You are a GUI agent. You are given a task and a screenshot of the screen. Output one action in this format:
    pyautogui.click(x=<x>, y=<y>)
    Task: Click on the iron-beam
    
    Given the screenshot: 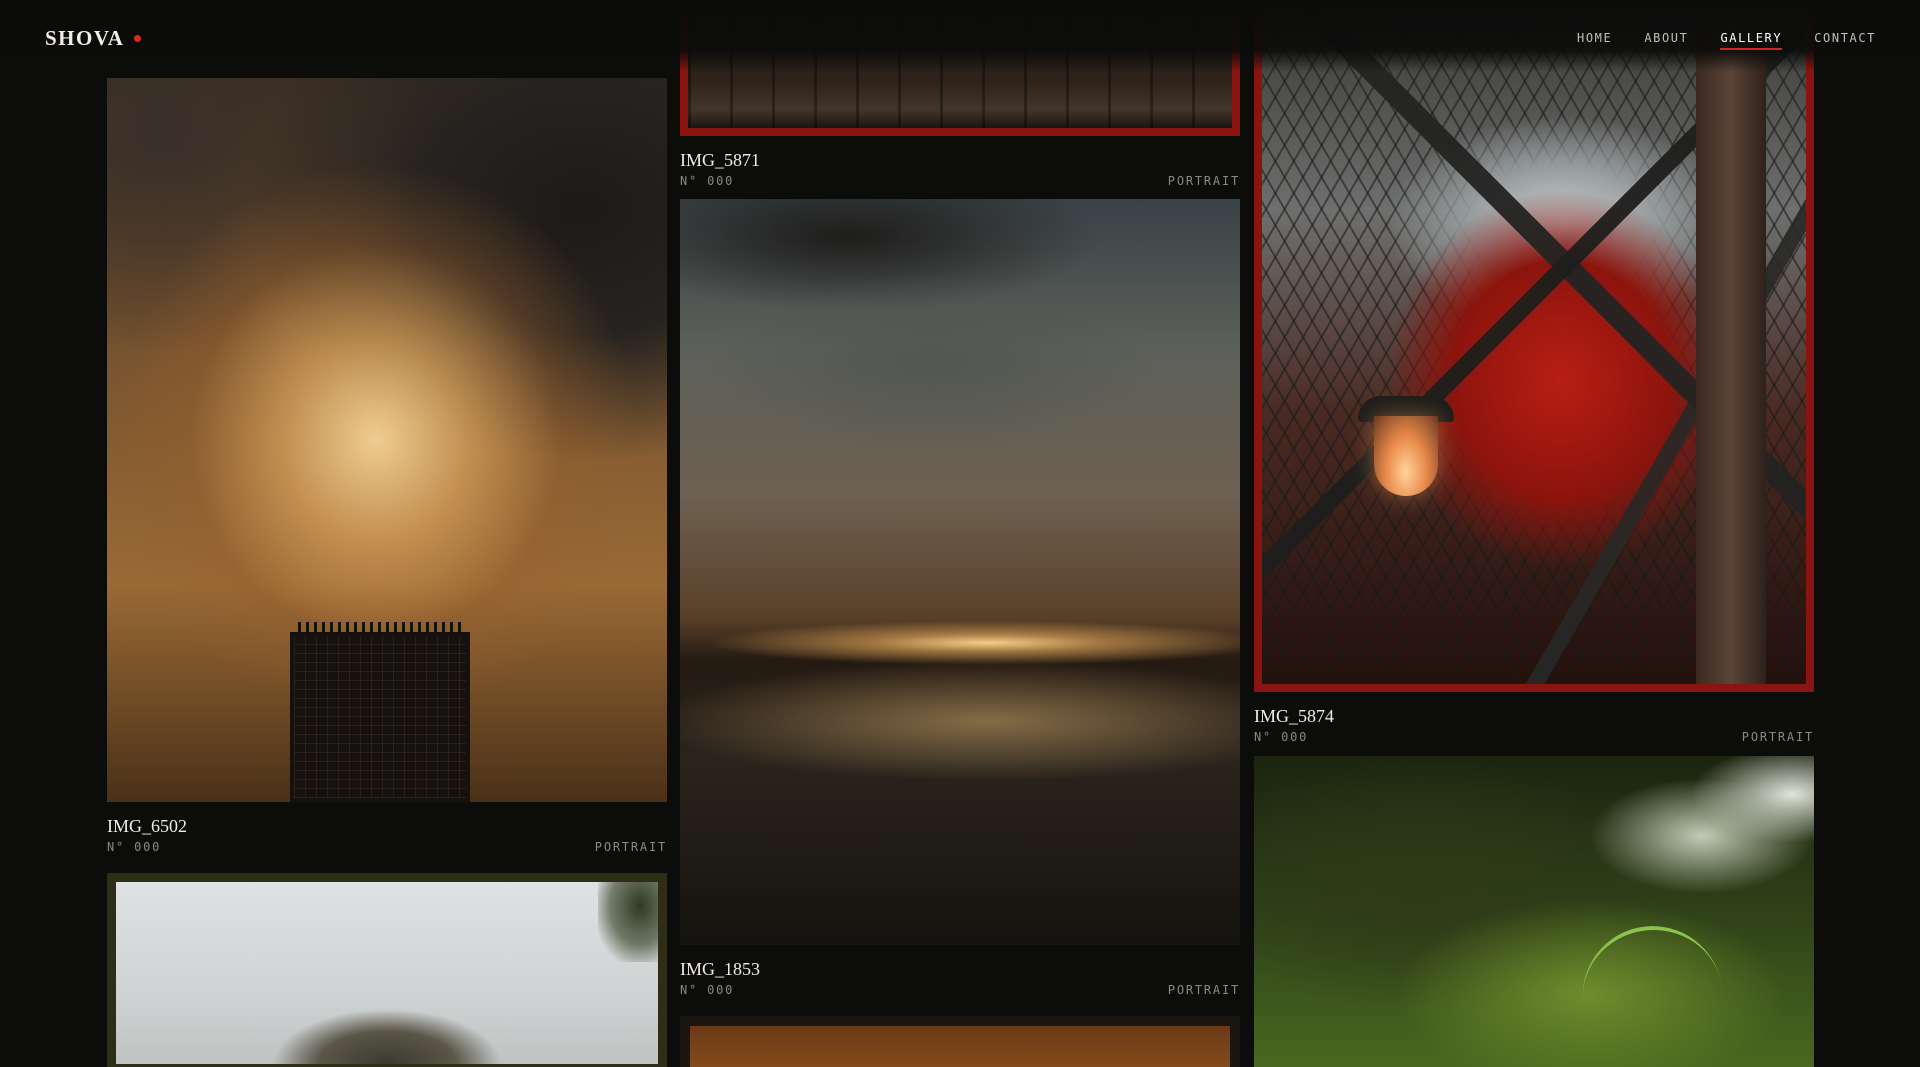 What is the action you would take?
    pyautogui.click(x=1731, y=346)
    